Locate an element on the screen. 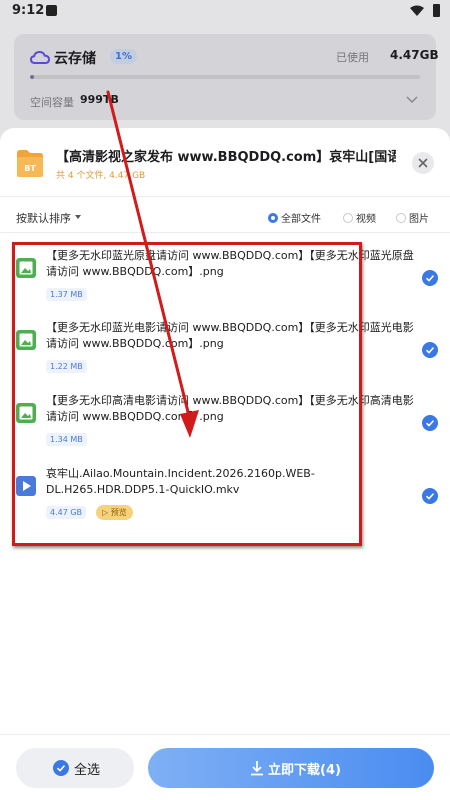 Image resolution: width=450 pixels, height=800 pixels. bottom-action-bar: 全选 立即下载(4) is located at coordinates (225, 767).